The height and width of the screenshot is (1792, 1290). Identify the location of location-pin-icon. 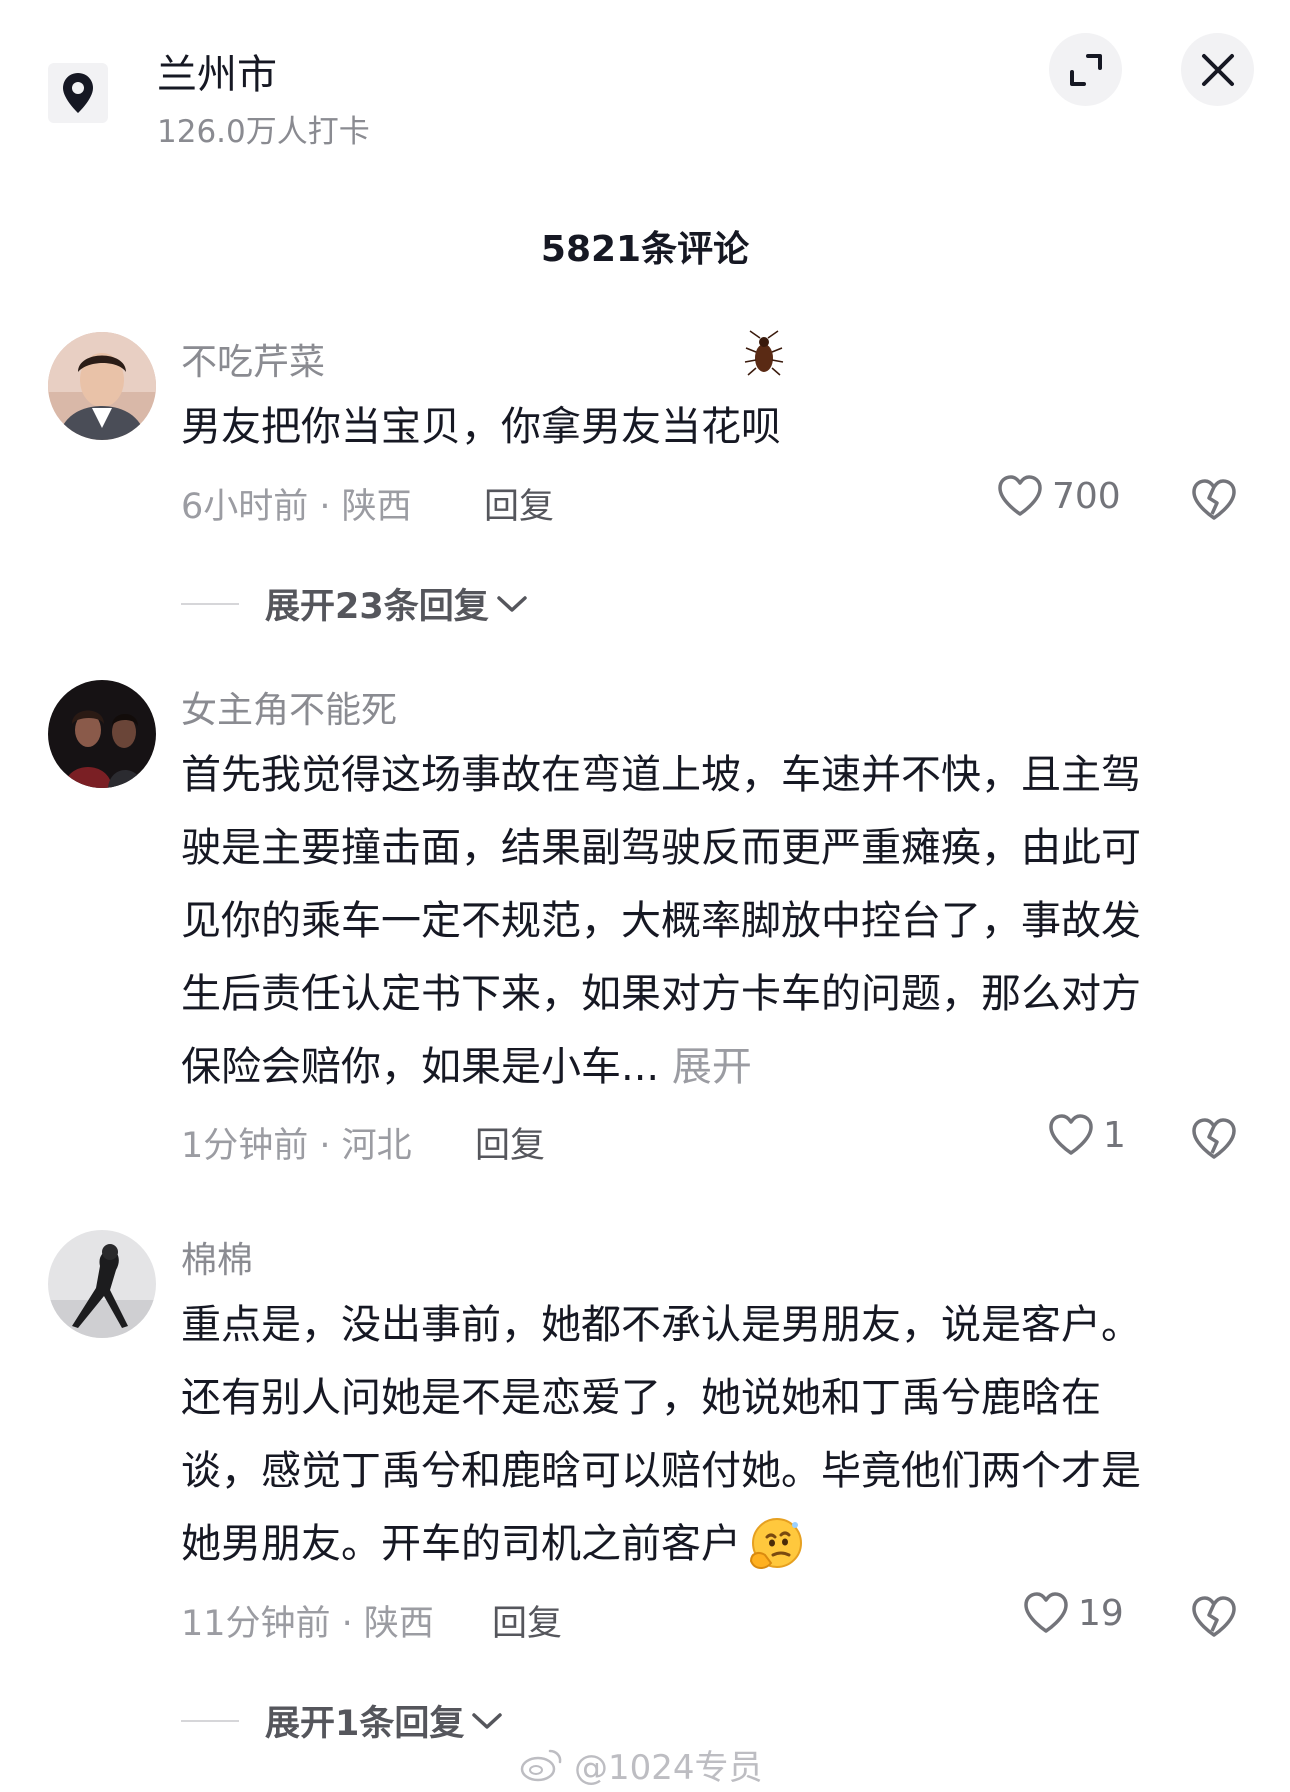
(78, 93).